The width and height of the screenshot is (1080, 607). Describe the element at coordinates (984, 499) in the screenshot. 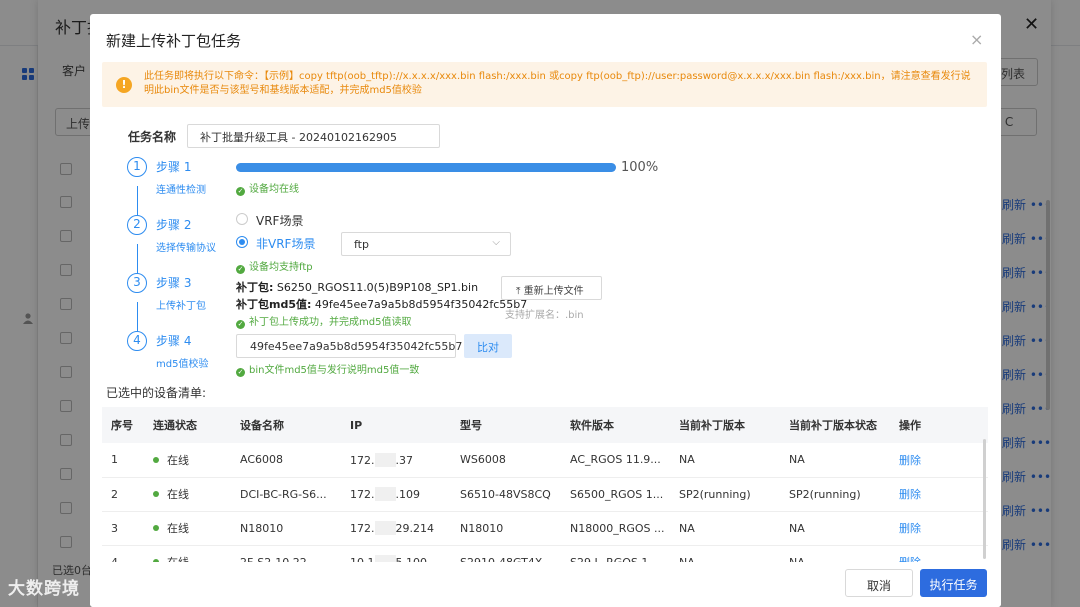

I see `table-scrollbar` at that location.